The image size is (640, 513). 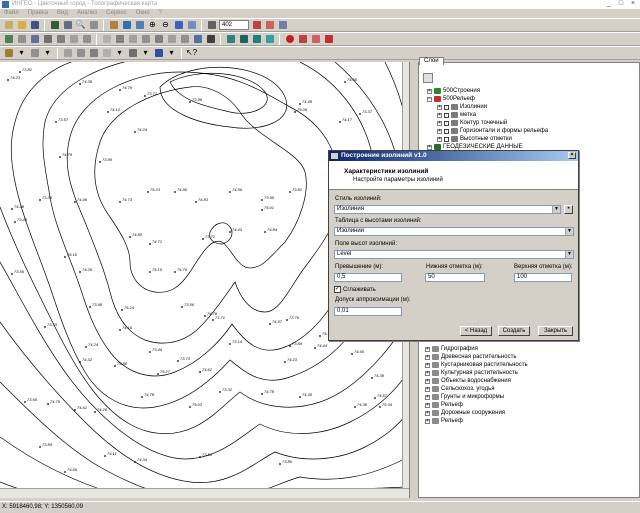 I want to click on zoom-window-icon, so click(x=191, y=25).